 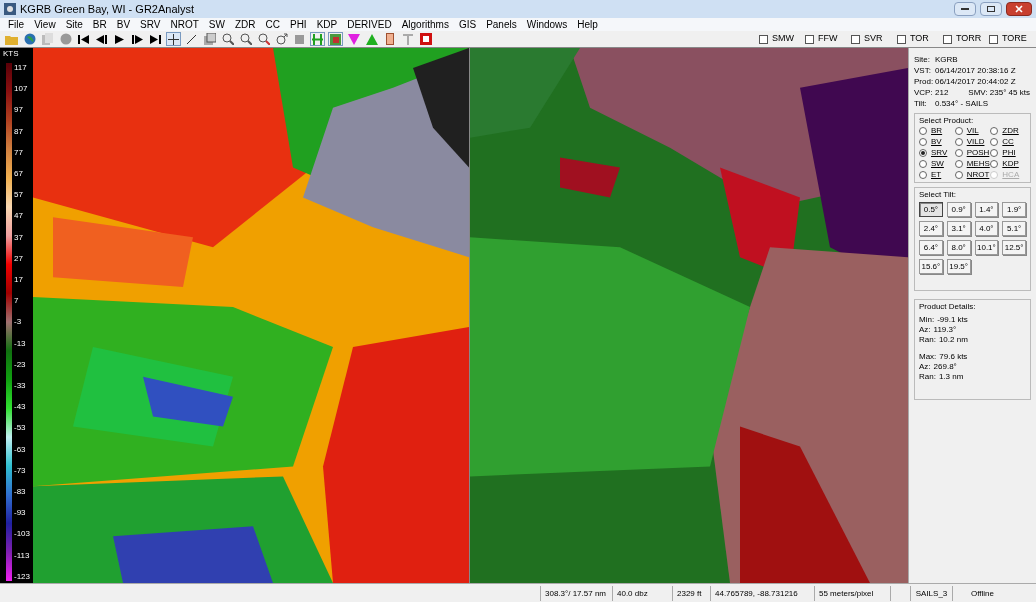 I want to click on legend-tick-label: 97, so click(x=19, y=110).